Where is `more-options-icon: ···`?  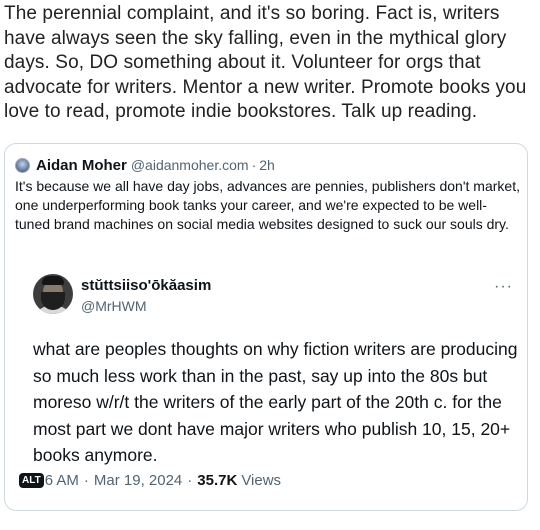
more-options-icon: ··· is located at coordinates (503, 287).